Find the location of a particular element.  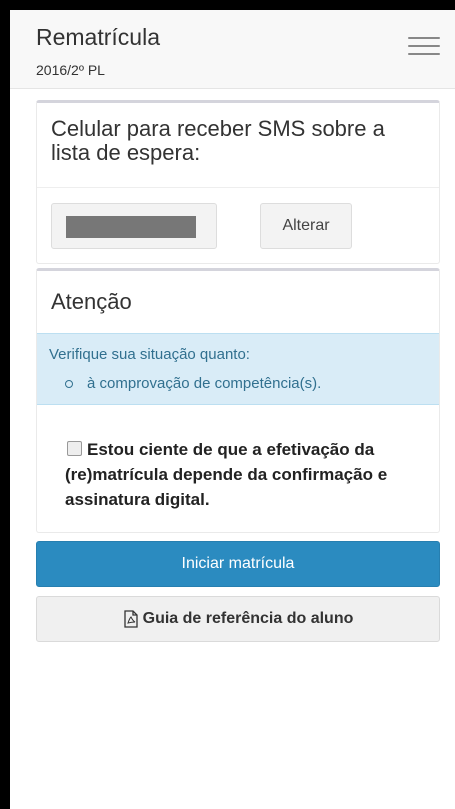

start-enrollment-button: Iniciar matrícula is located at coordinates (238, 564).